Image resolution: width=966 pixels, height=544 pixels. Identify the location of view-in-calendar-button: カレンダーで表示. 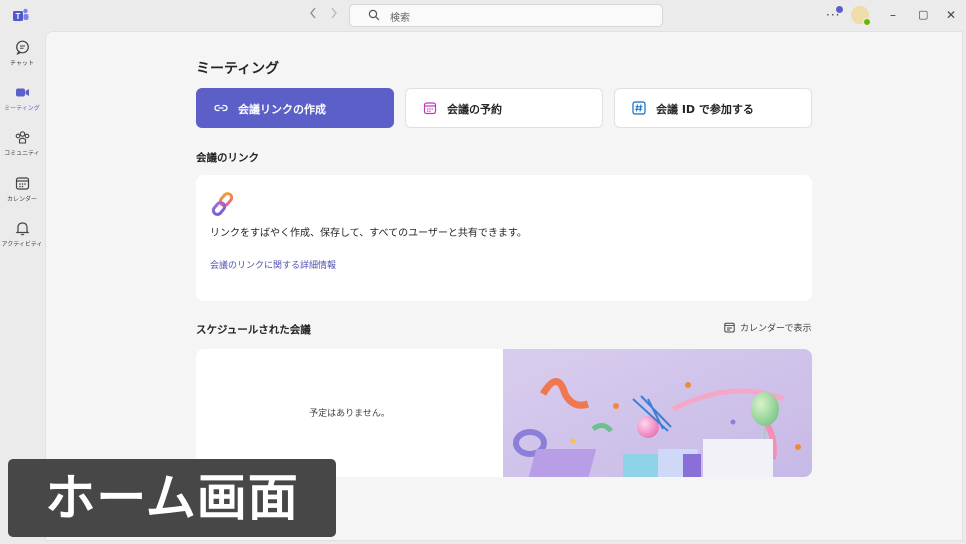
(767, 327).